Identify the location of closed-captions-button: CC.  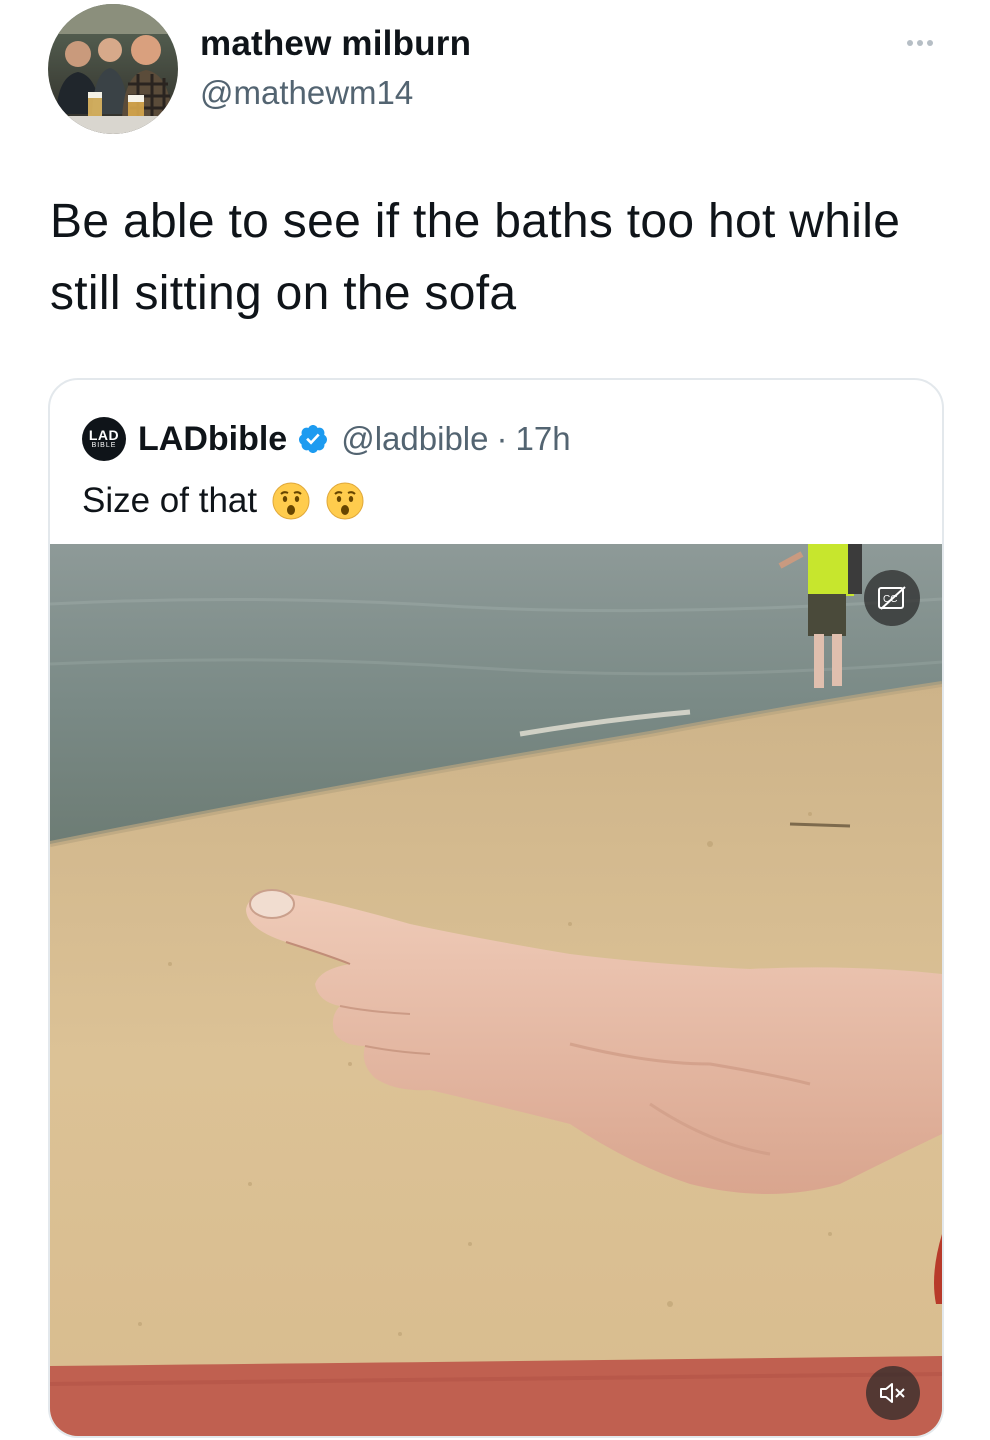
(892, 598).